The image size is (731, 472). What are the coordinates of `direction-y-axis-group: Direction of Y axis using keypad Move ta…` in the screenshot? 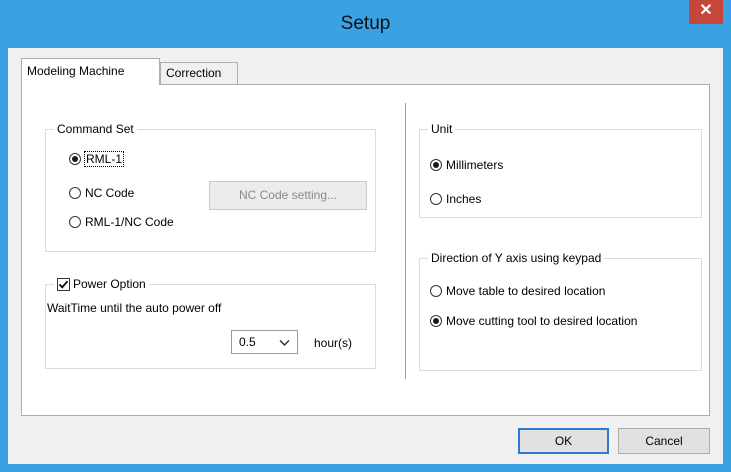 It's located at (560, 310).